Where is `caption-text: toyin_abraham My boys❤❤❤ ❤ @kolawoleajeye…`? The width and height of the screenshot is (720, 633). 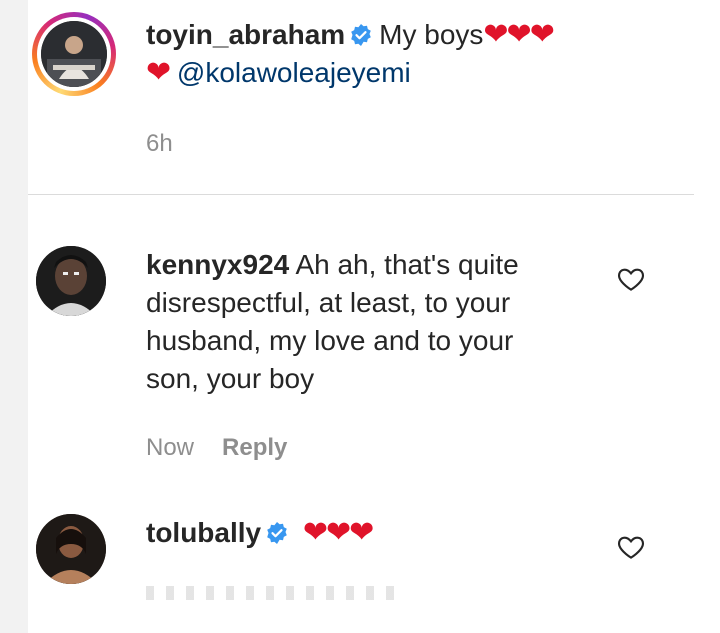 caption-text: toyin_abraham My boys❤❤❤ ❤ @kolawoleajeye… is located at coordinates (356, 54).